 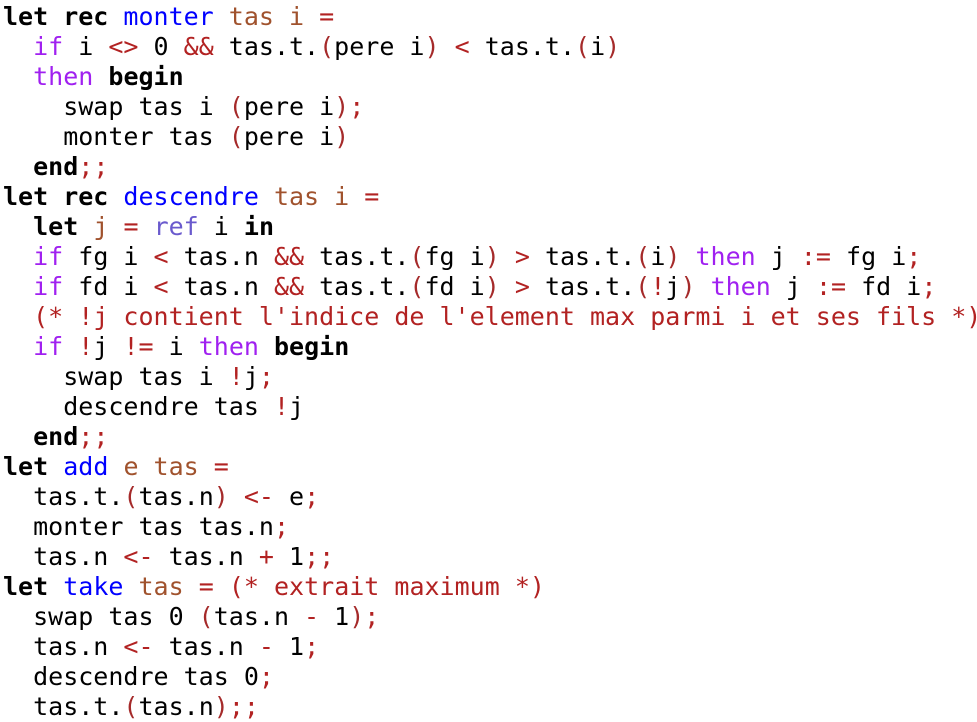 What do you see at coordinates (93, 586) in the screenshot?
I see `function-name: take` at bounding box center [93, 586].